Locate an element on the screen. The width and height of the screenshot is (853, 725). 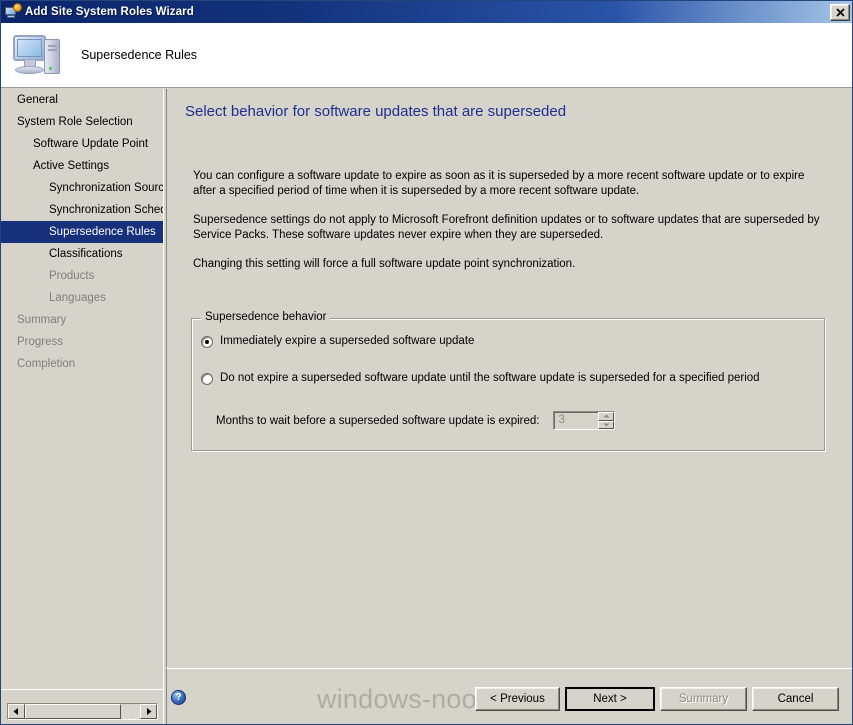
stepper-down-button is located at coordinates (606, 424).